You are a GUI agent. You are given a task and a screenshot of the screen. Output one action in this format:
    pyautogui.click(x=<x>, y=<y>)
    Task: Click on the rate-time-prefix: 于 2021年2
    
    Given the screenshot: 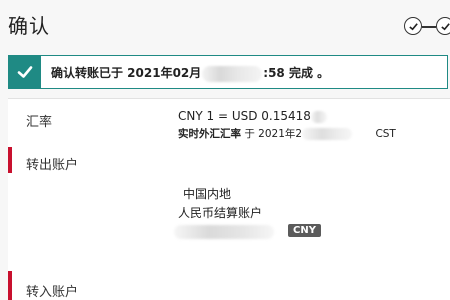 What is the action you would take?
    pyautogui.click(x=273, y=134)
    